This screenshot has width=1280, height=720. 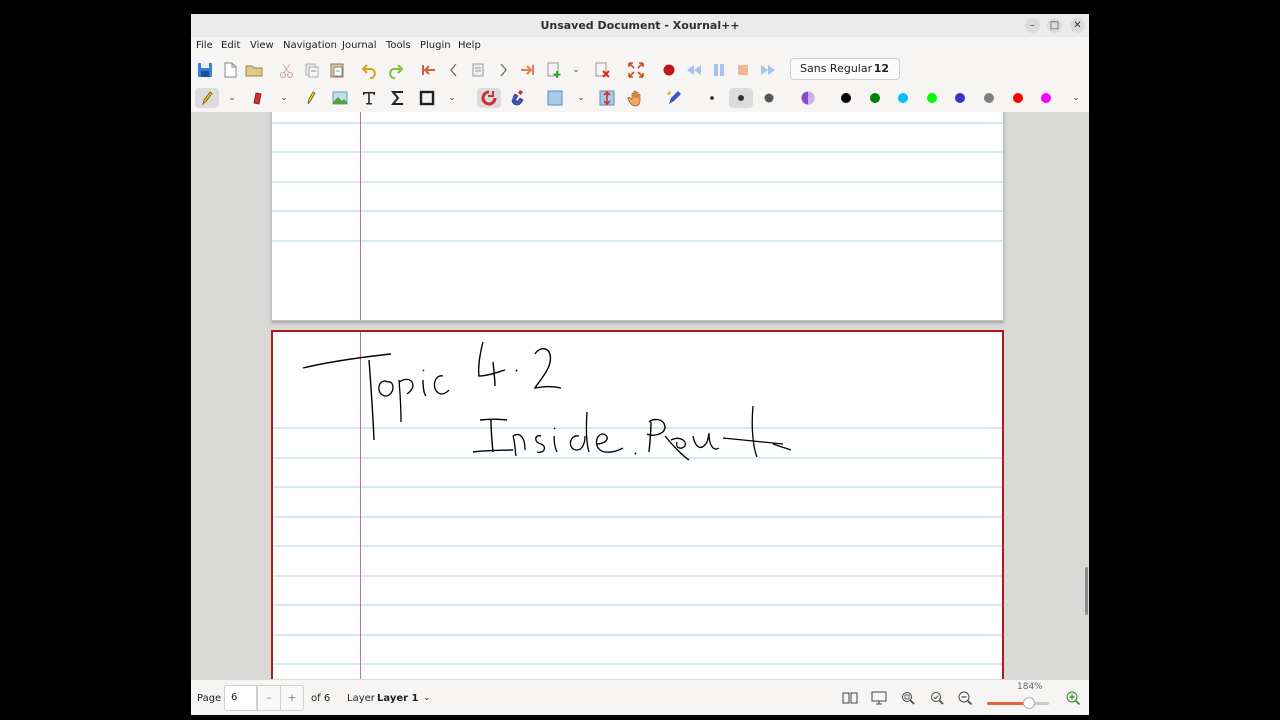 What do you see at coordinates (1030, 687) in the screenshot?
I see `zoom-level-label: 184%` at bounding box center [1030, 687].